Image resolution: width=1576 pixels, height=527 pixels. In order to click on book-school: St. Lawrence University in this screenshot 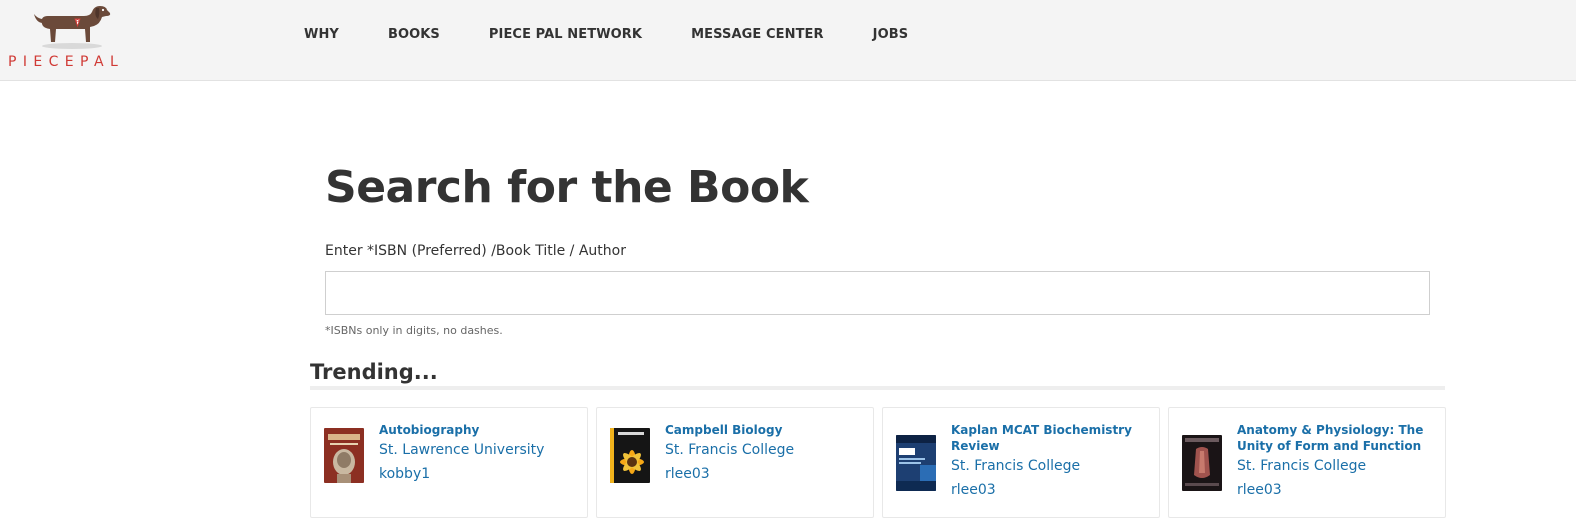, I will do `click(462, 450)`.